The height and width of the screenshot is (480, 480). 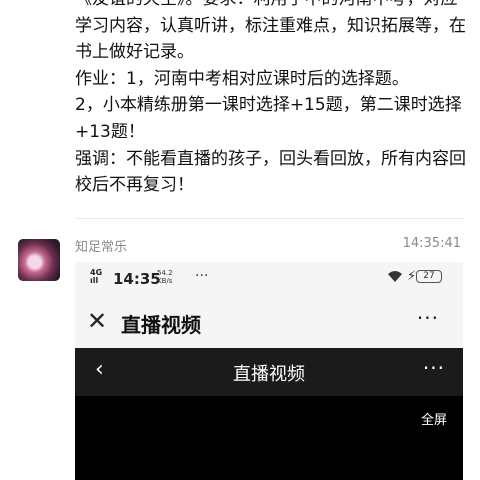 What do you see at coordinates (412, 276) in the screenshot?
I see `charging-icon: ⚡` at bounding box center [412, 276].